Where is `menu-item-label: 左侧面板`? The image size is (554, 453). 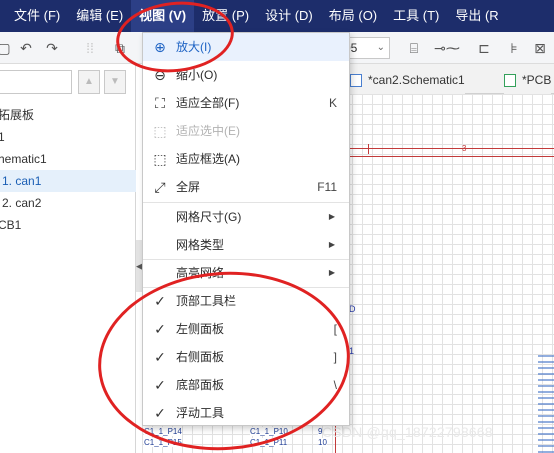 menu-item-label: 左侧面板 is located at coordinates (200, 329).